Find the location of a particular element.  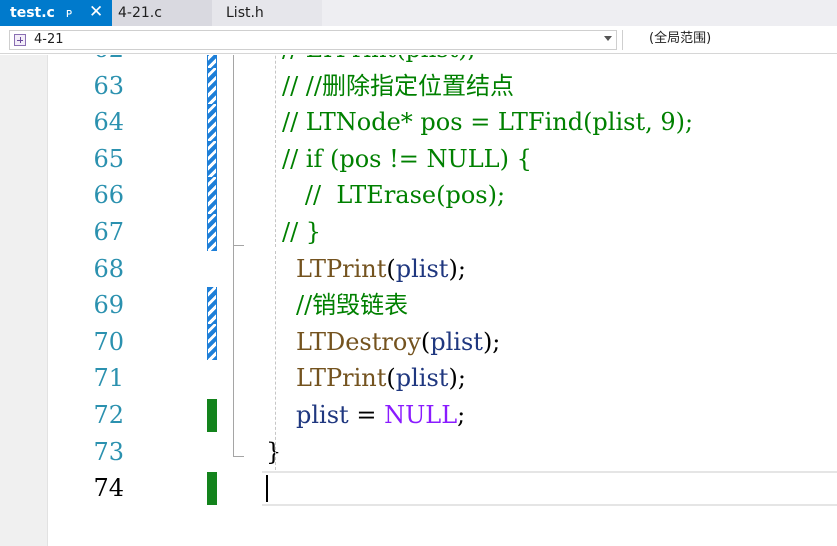

navigation-bar: 4-21 (全局范围) is located at coordinates (418, 40).